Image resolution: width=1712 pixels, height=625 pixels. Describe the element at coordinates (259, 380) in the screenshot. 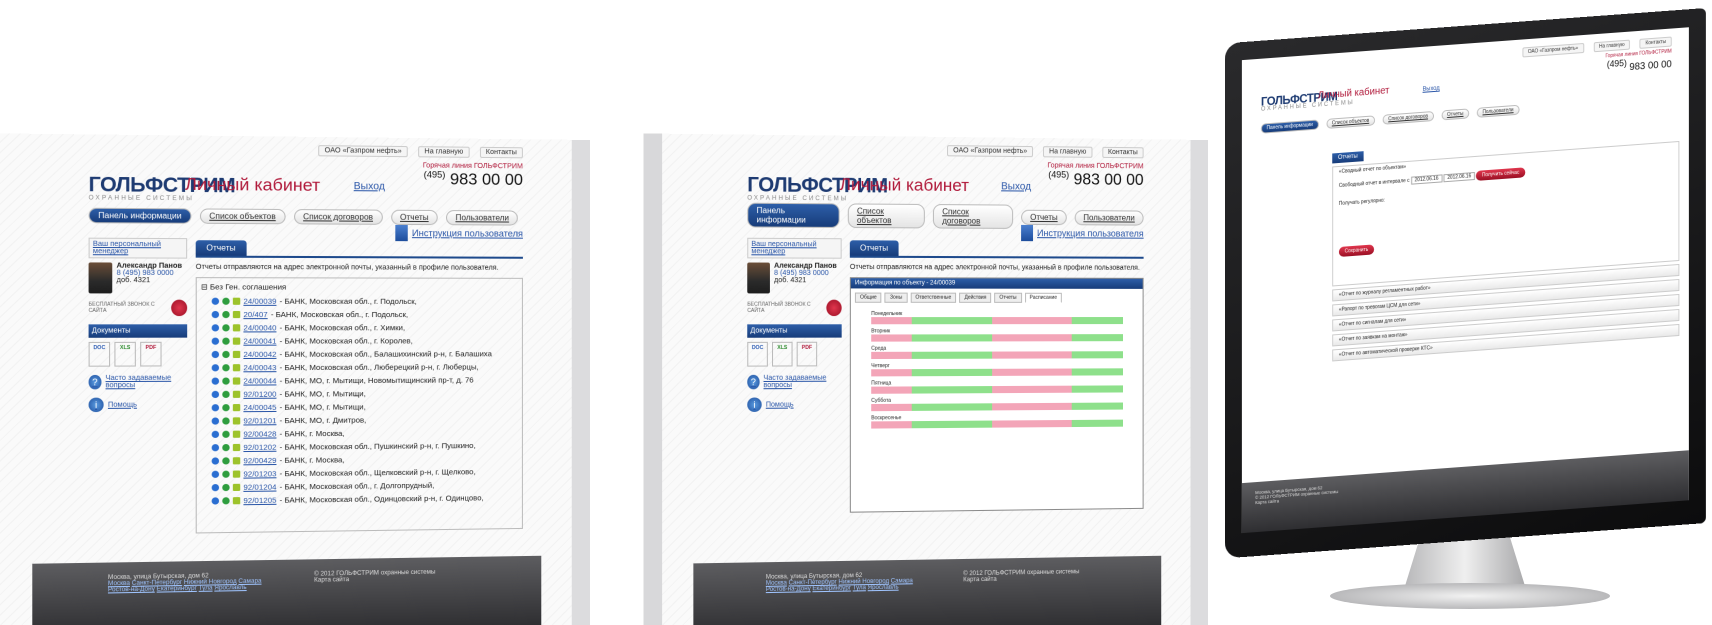

I see `object-code-link: 24/00044` at that location.